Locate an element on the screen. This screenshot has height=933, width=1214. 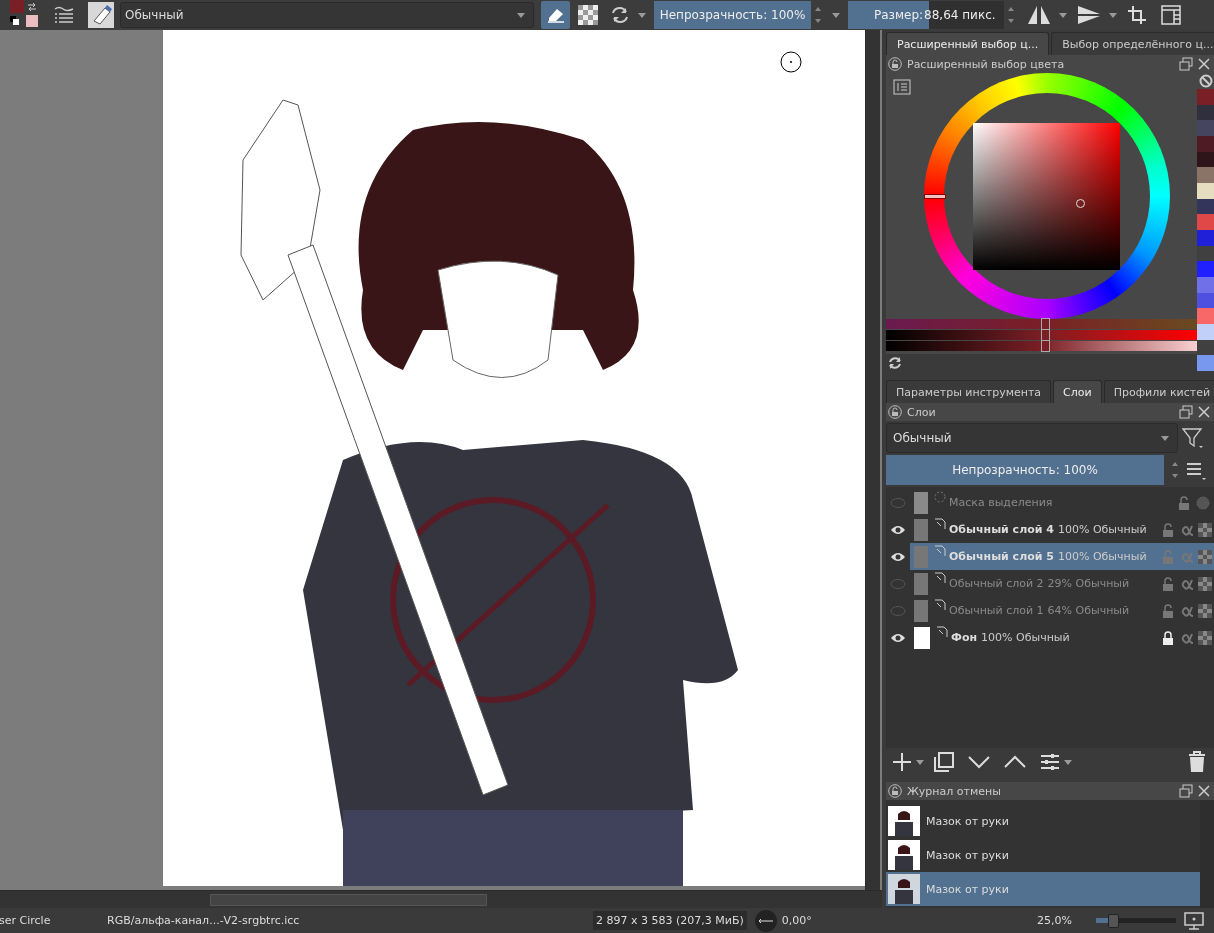
monitor-icon is located at coordinates (1194, 920).